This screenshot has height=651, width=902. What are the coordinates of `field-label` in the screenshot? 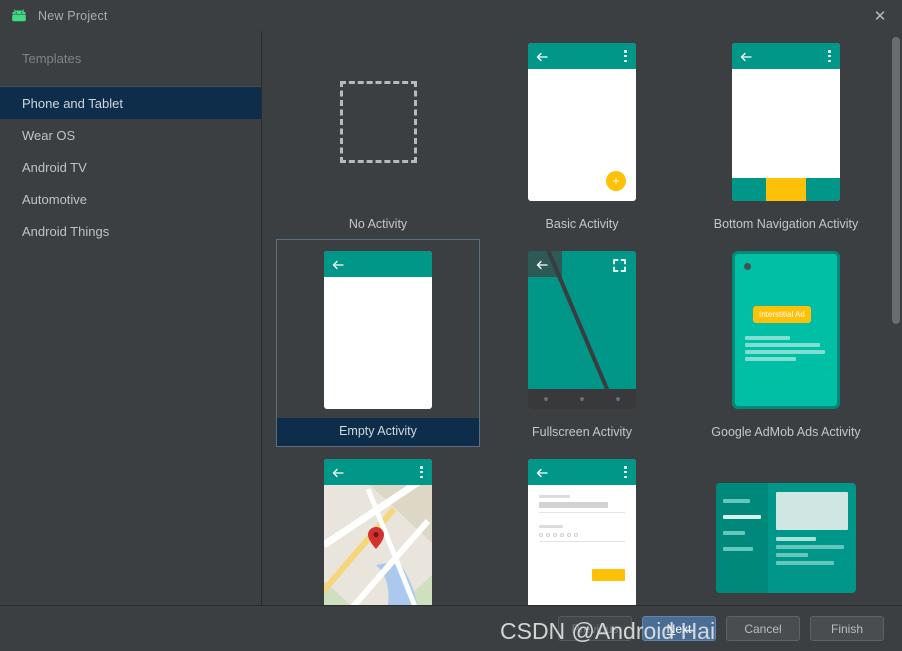 It's located at (554, 496).